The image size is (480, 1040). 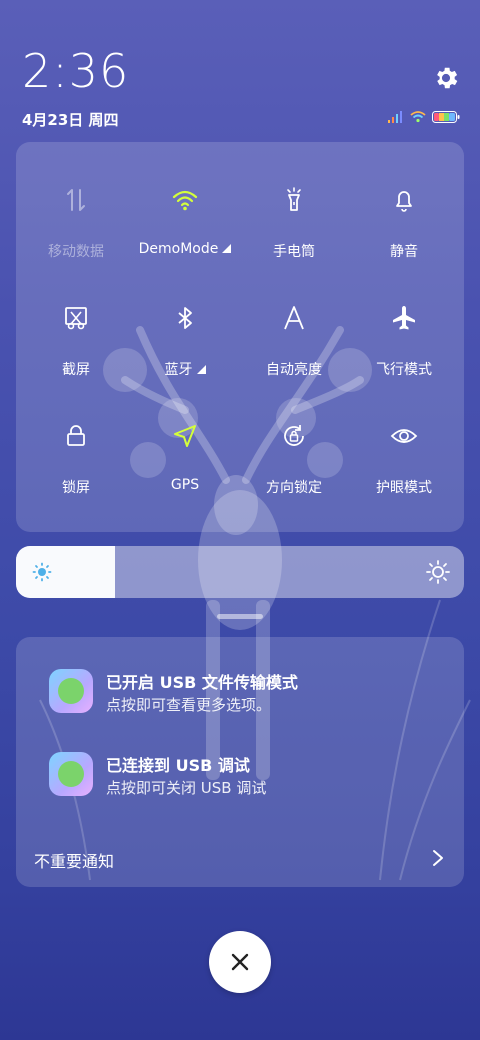 I want to click on tile-label: 护眼模式, so click(x=404, y=488).